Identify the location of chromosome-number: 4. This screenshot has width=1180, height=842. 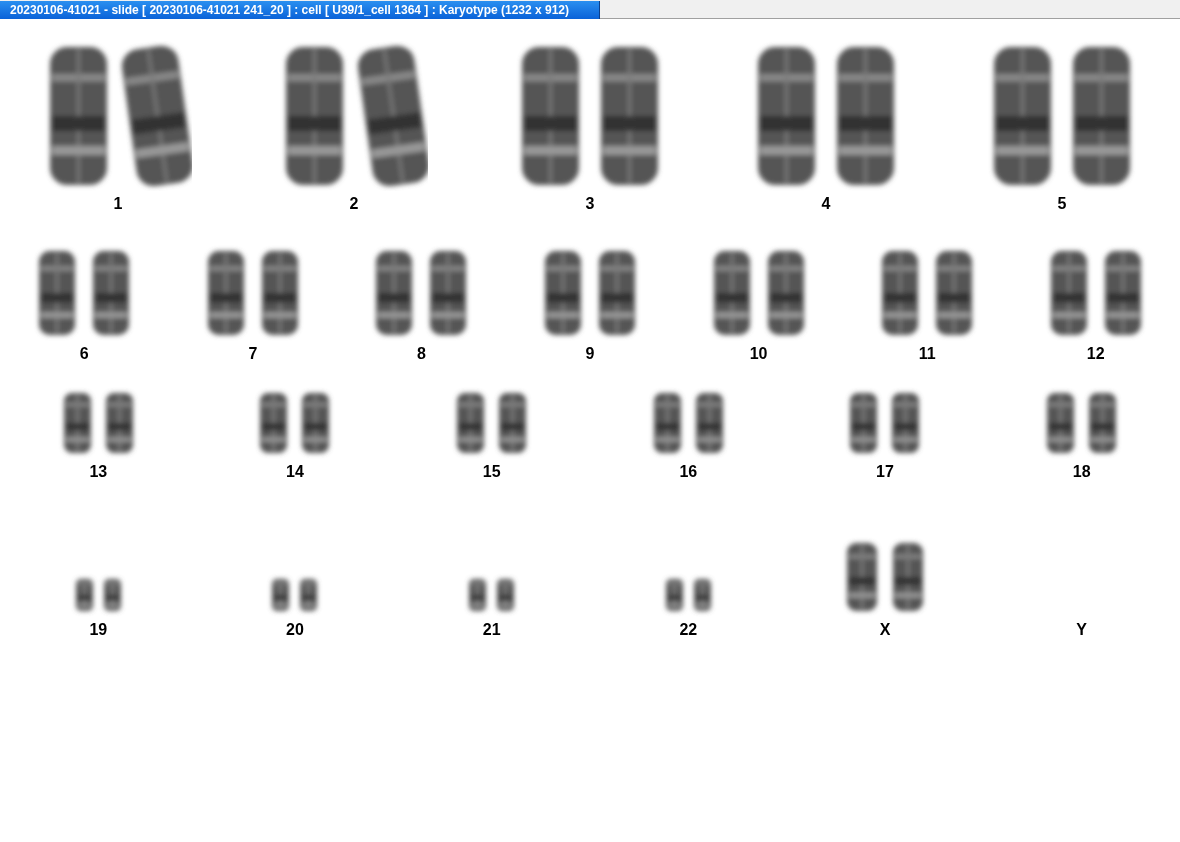
(826, 204).